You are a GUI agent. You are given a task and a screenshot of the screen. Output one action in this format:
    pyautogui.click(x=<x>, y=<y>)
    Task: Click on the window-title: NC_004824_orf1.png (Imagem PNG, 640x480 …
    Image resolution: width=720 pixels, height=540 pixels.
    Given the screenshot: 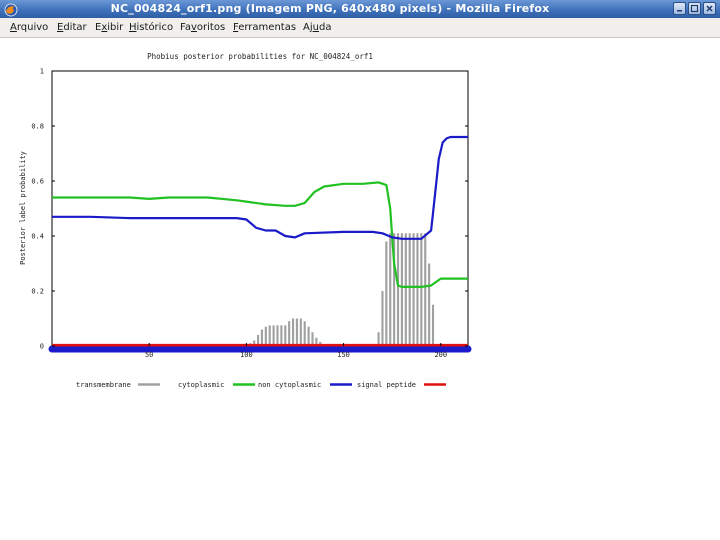 What is the action you would take?
    pyautogui.click(x=330, y=8)
    